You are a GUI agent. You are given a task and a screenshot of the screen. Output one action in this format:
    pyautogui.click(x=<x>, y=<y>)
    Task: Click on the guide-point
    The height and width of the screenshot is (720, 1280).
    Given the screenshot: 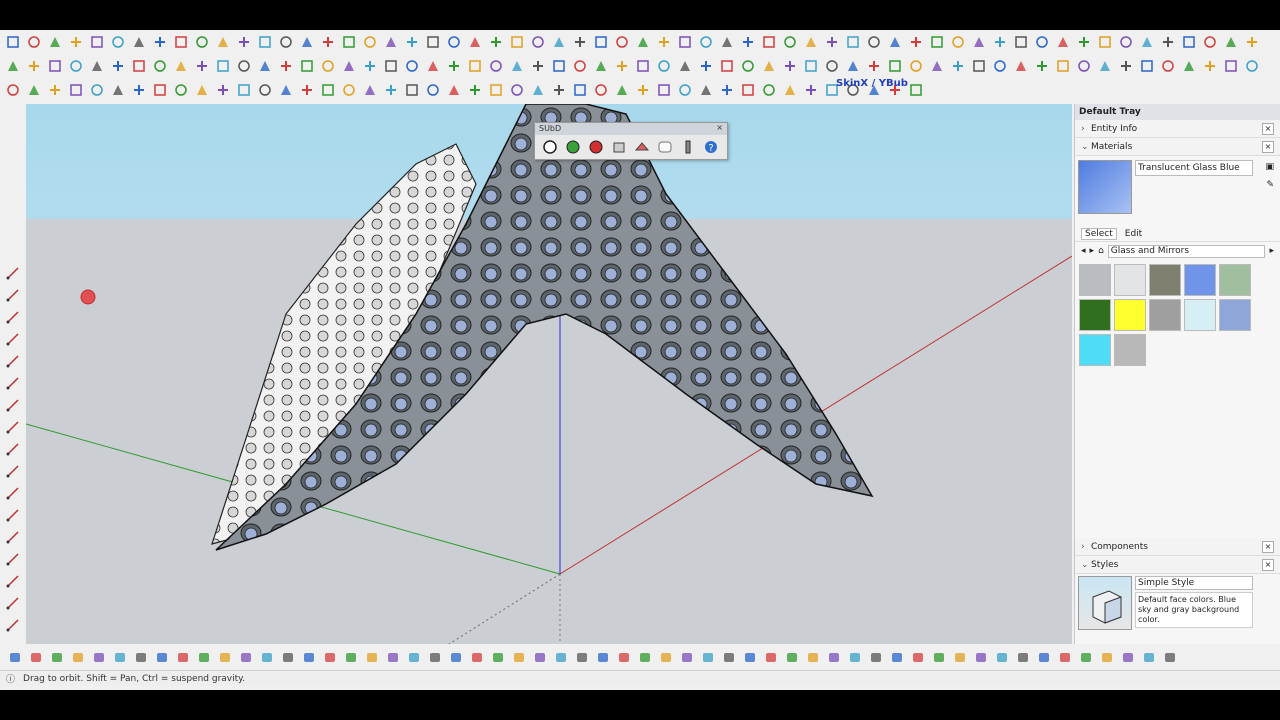 What is the action you would take?
    pyautogui.click(x=88, y=297)
    